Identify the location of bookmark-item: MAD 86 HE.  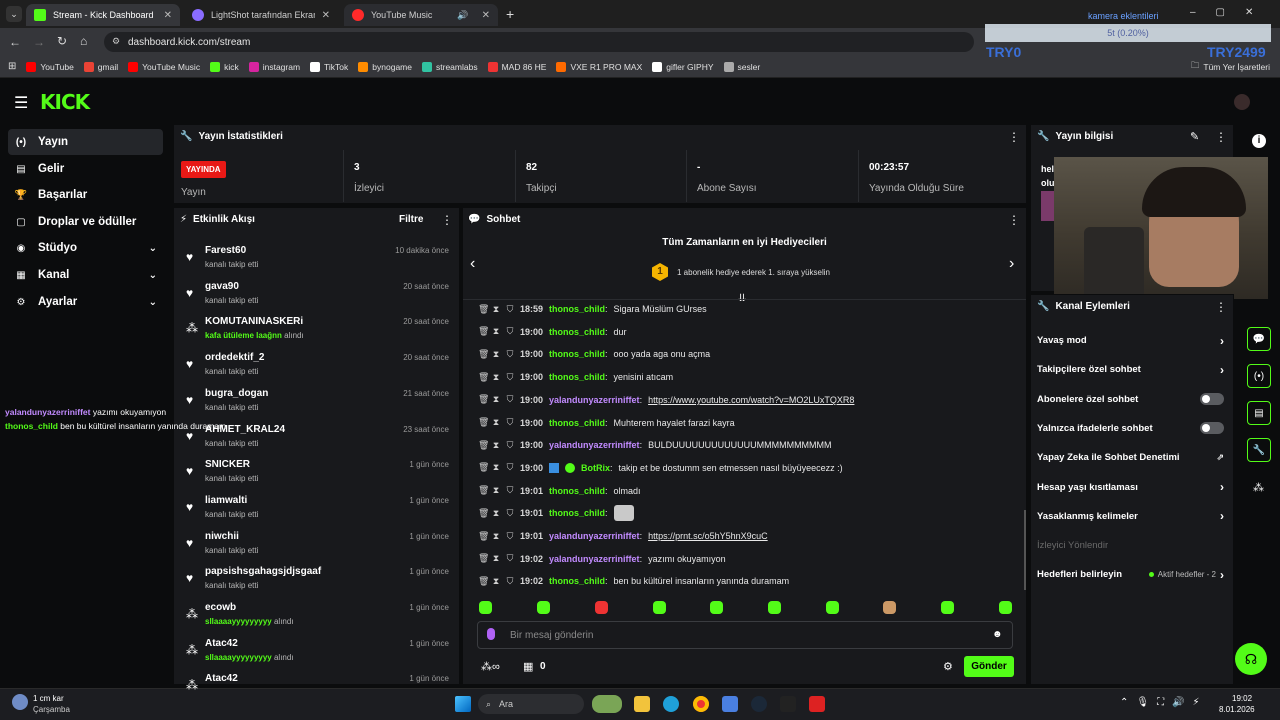
(516, 66).